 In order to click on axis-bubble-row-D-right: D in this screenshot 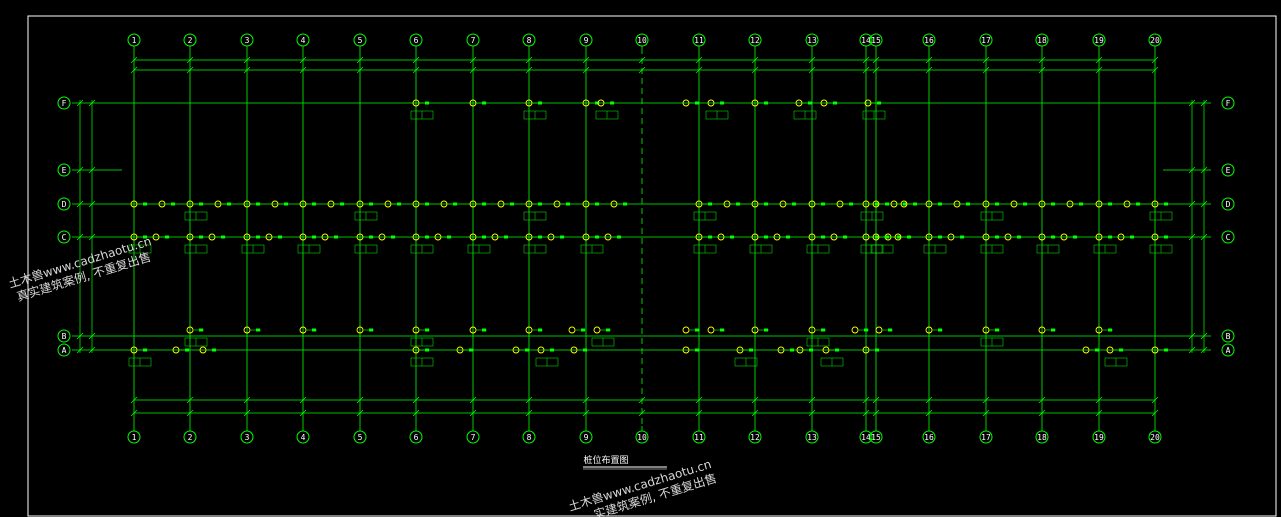, I will do `click(1228, 204)`.